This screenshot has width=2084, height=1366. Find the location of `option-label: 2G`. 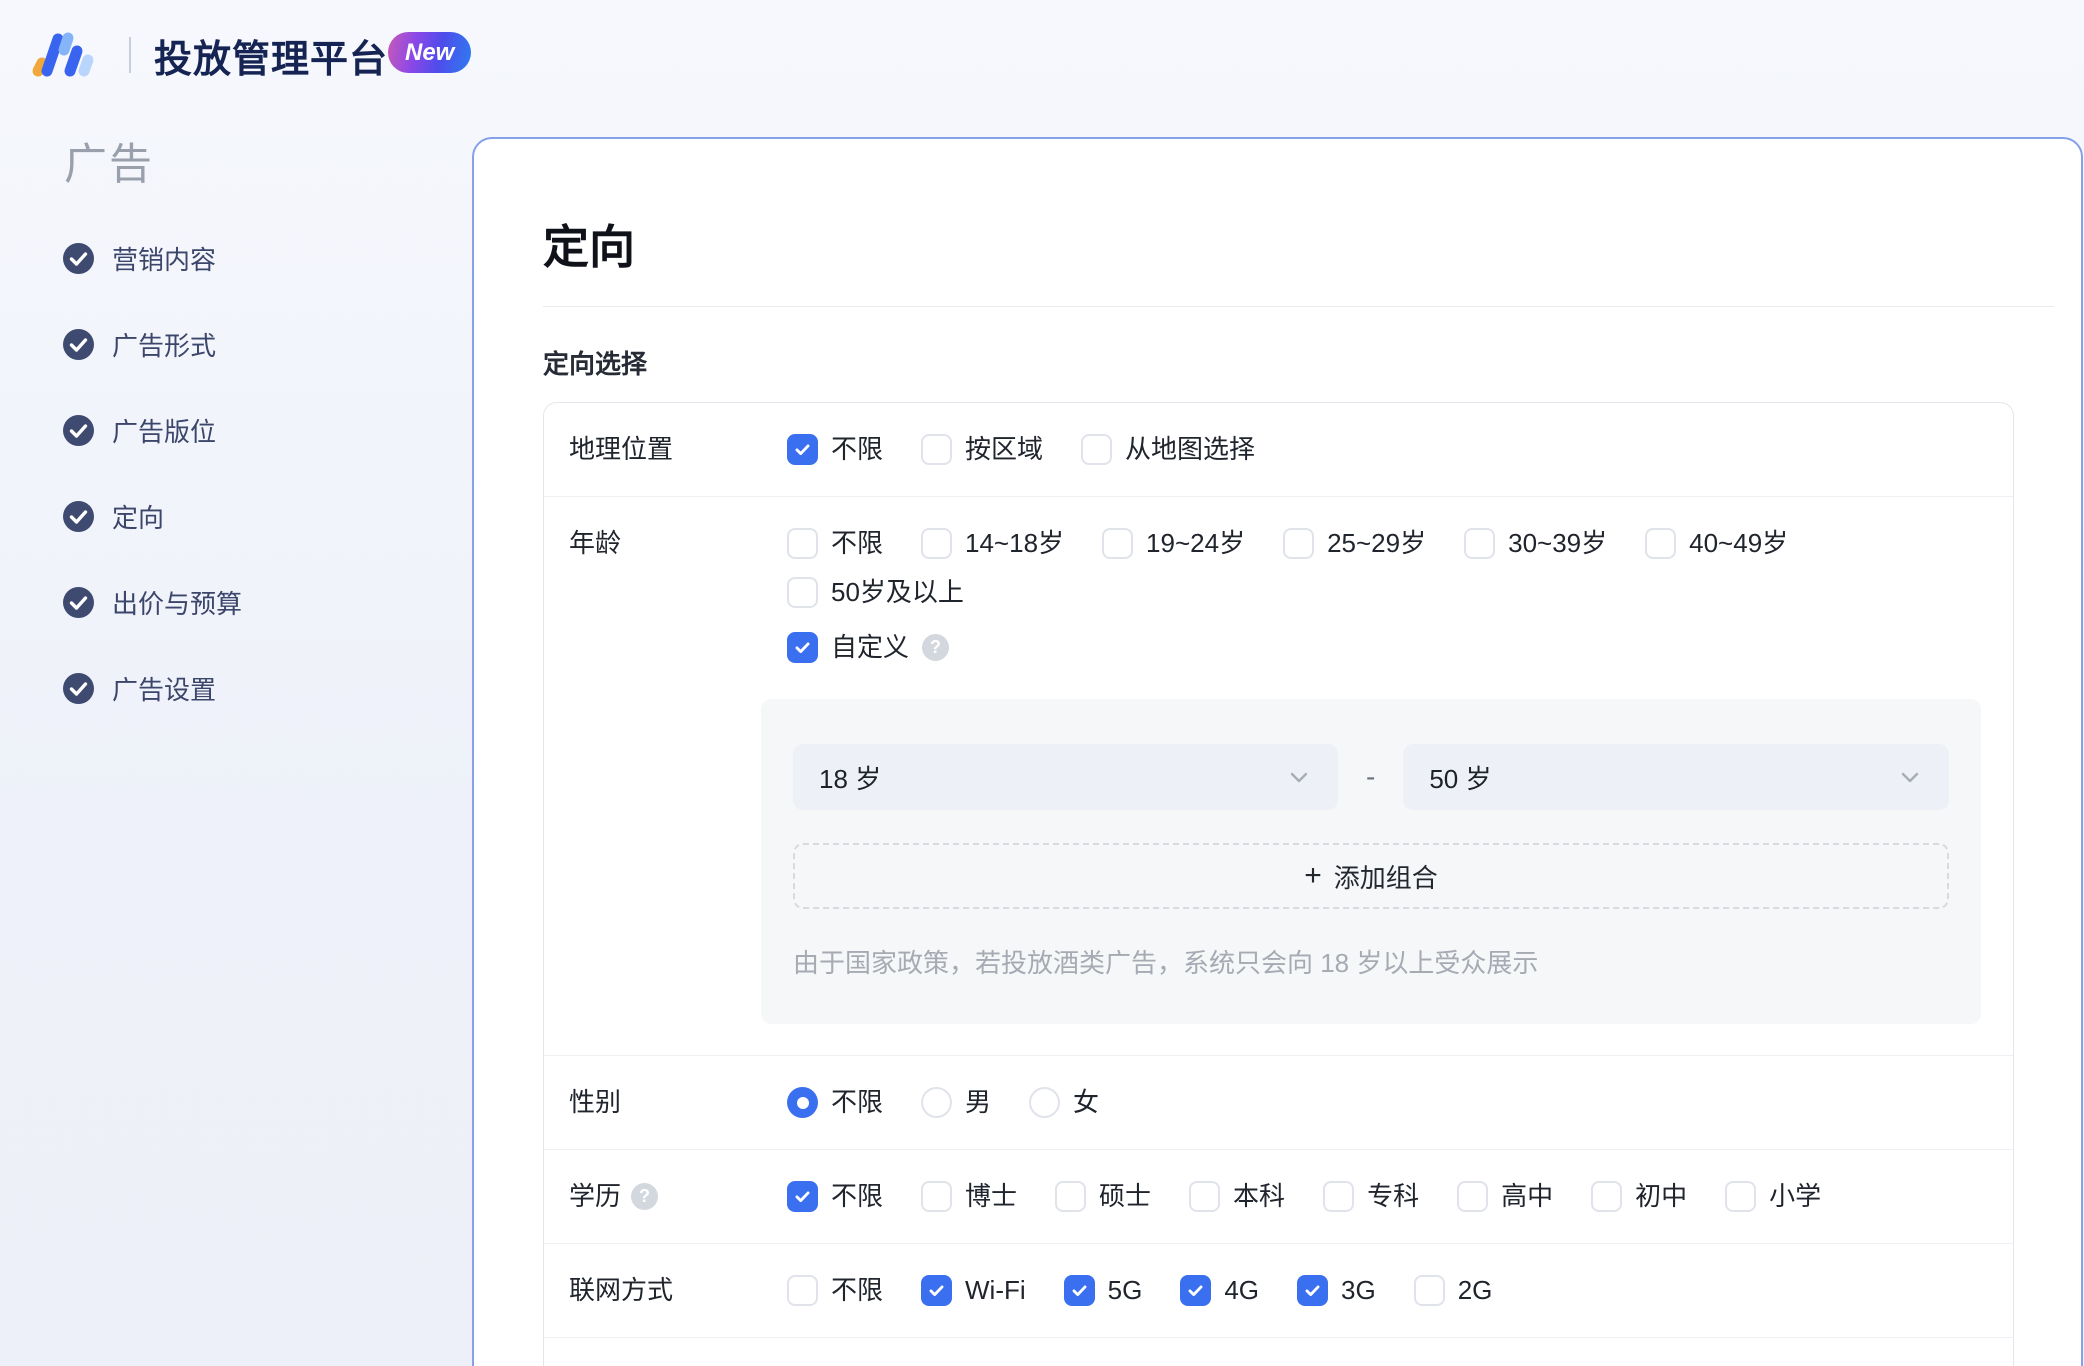

option-label: 2G is located at coordinates (1475, 1290).